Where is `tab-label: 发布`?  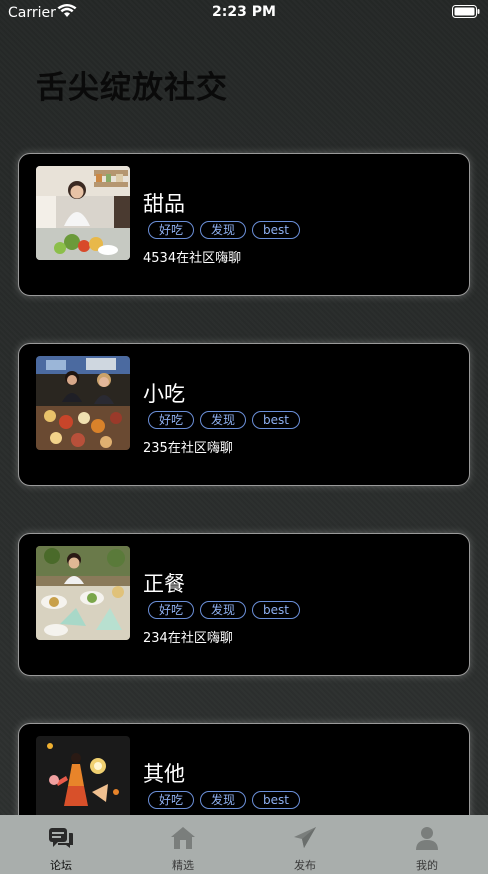
tab-label: 发布 is located at coordinates (305, 865).